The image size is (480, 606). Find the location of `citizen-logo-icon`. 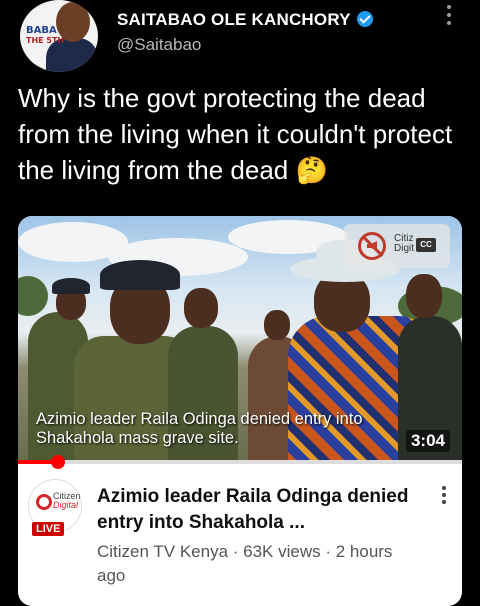

citizen-logo-icon is located at coordinates (44, 502).